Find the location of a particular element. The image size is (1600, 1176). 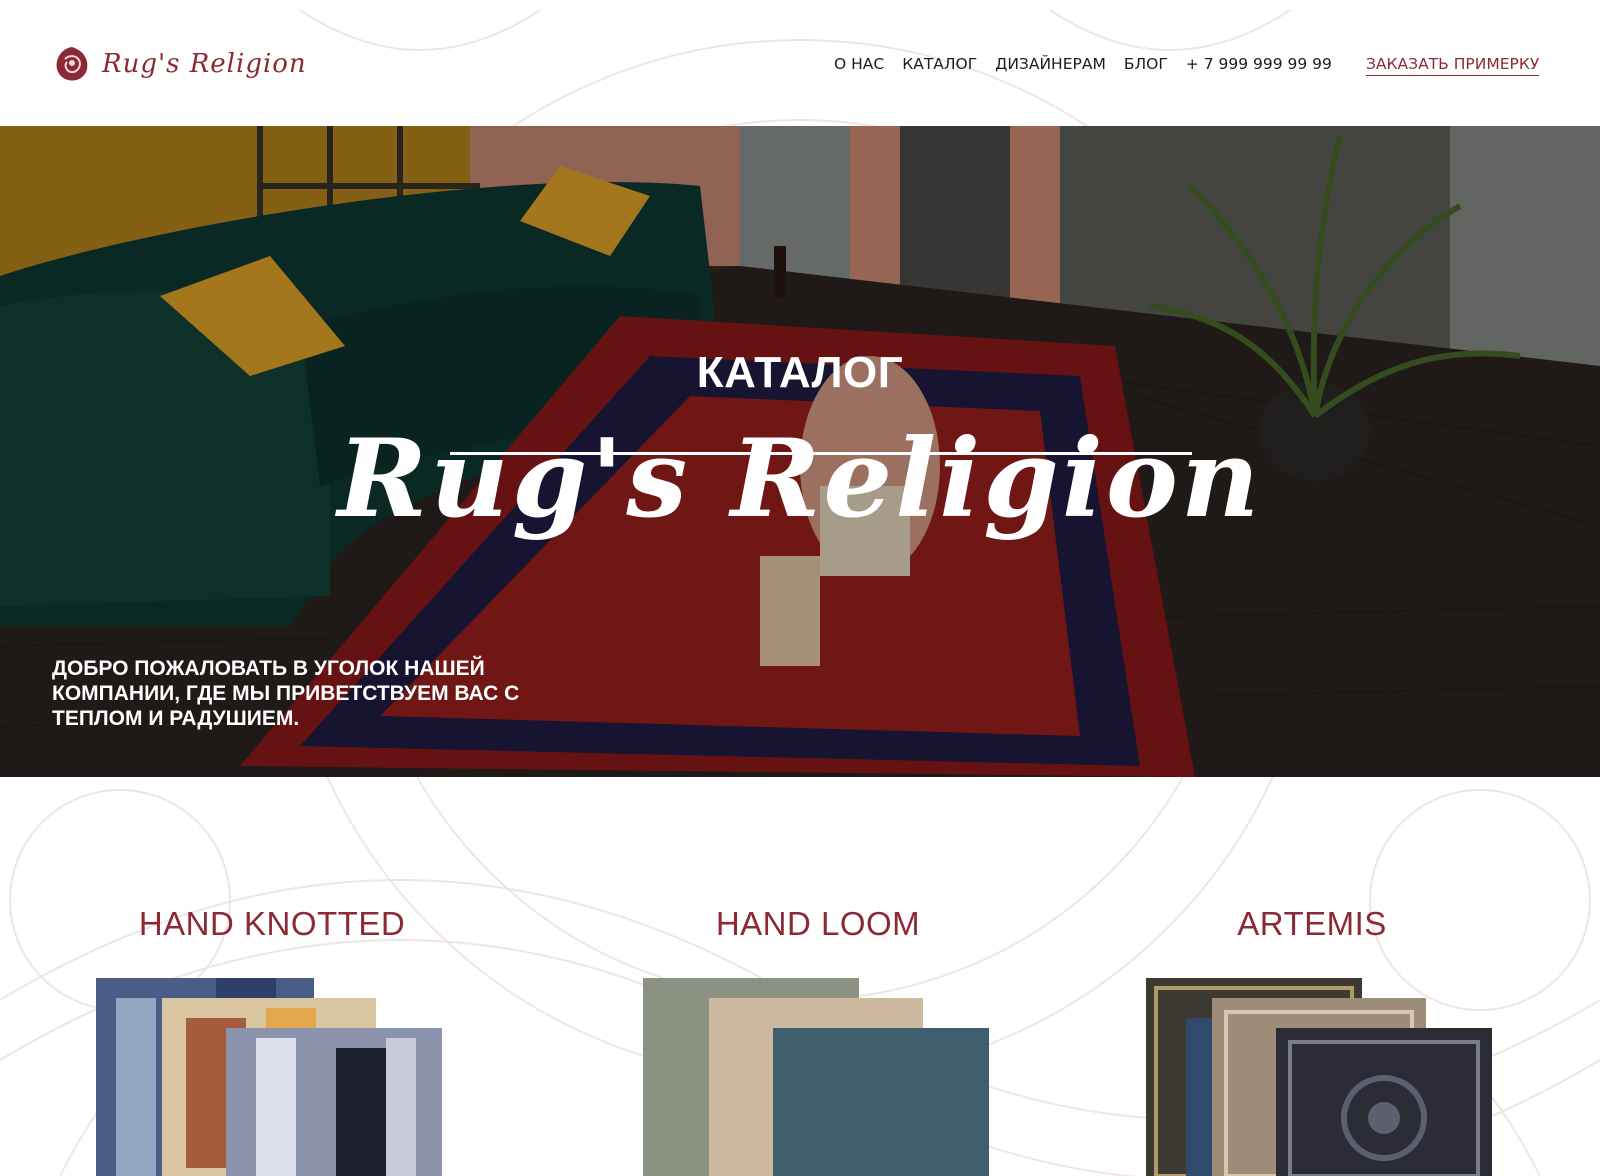

category-card-hand-knotted is located at coordinates (286, 1077).